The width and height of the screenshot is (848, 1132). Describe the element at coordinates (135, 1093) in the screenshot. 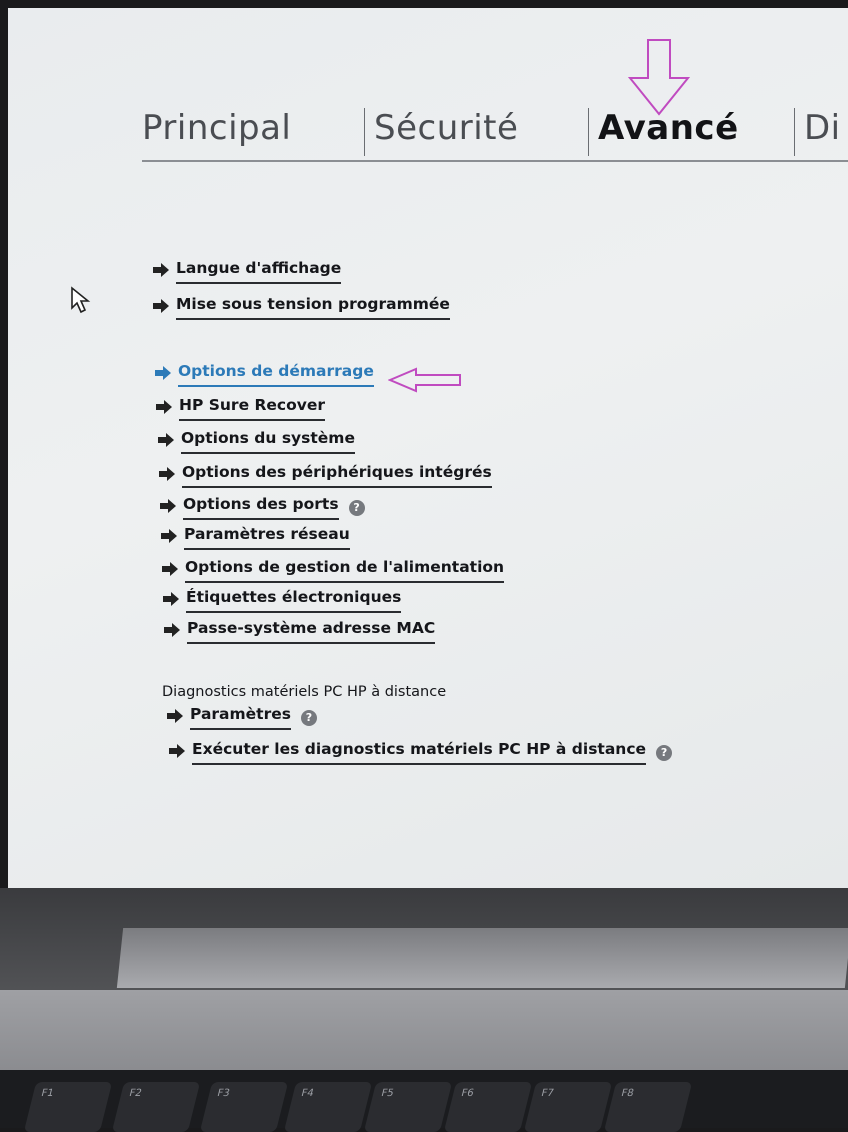

I see `key-label: F2` at that location.